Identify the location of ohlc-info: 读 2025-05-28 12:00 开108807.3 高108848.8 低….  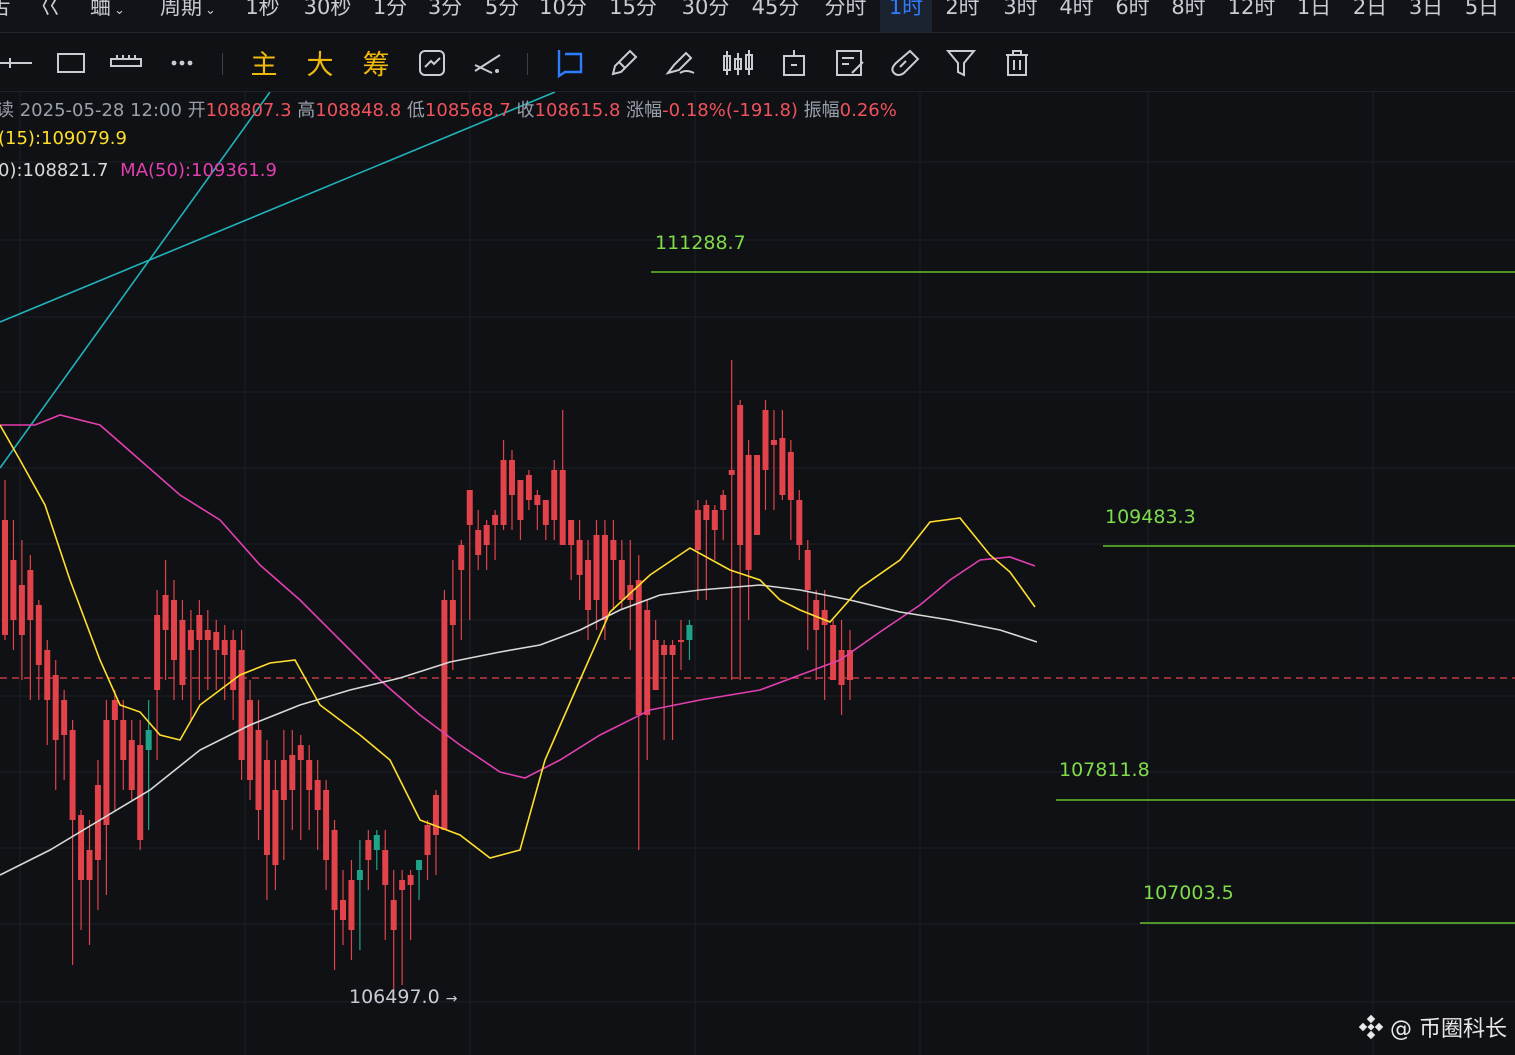
(448, 109).